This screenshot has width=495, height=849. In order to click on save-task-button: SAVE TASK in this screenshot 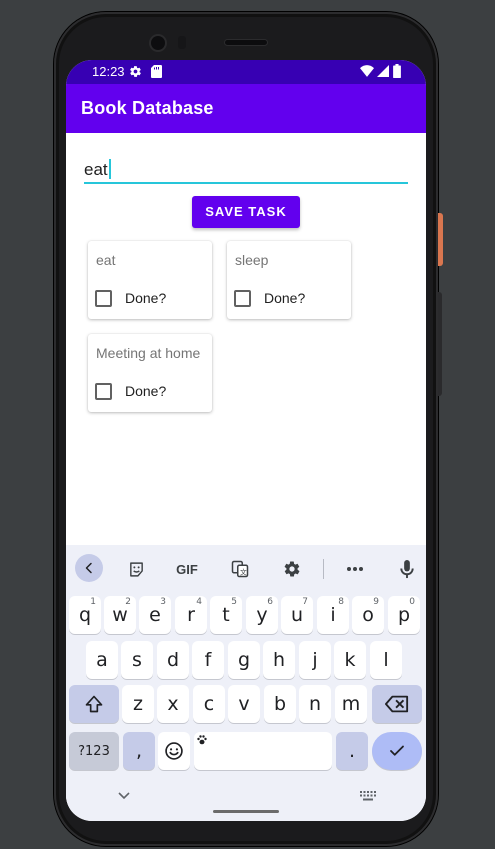, I will do `click(246, 212)`.